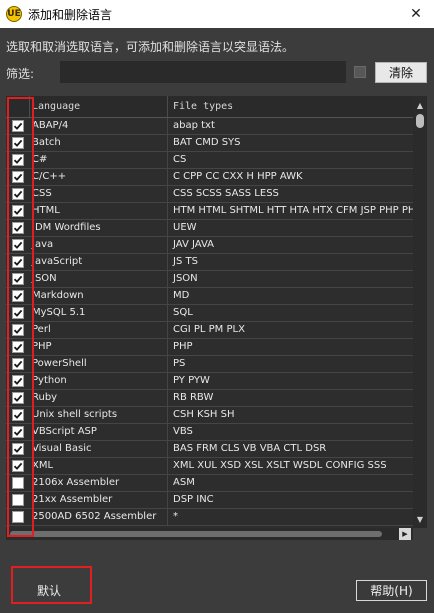 The width and height of the screenshot is (434, 613). What do you see at coordinates (209, 466) in the screenshot?
I see `table-row: XML XML XUL XSD XSL XSLT WSDL CONFIG SSS` at bounding box center [209, 466].